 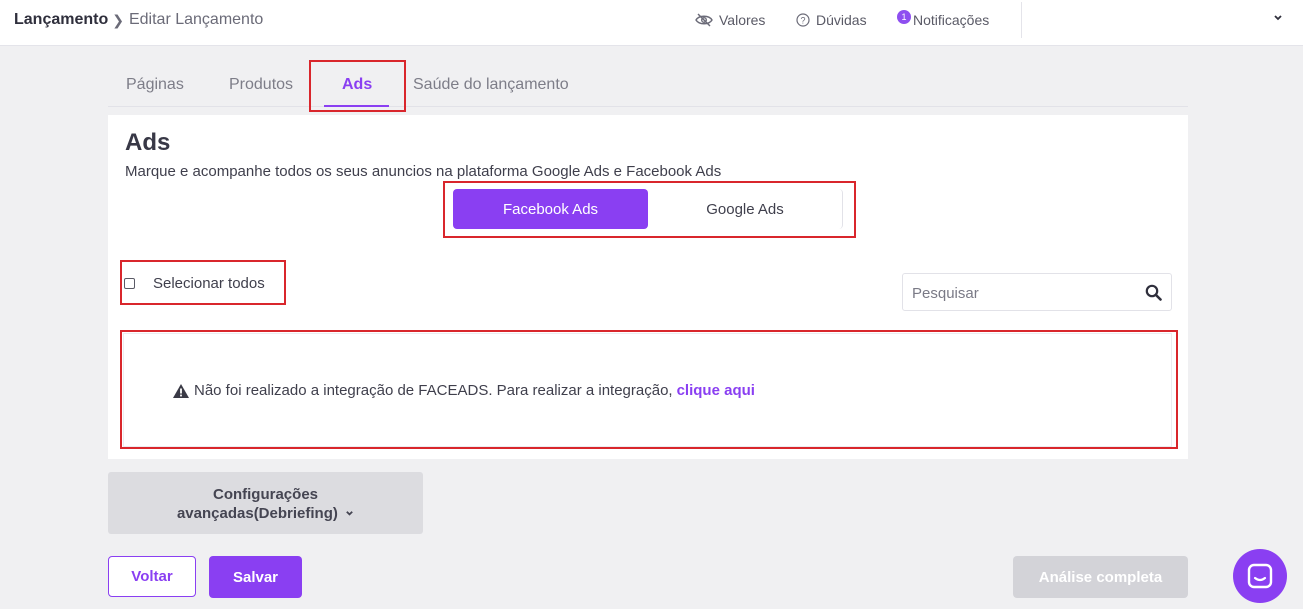 I want to click on chevron-right-icon: ❯, so click(x=118, y=19).